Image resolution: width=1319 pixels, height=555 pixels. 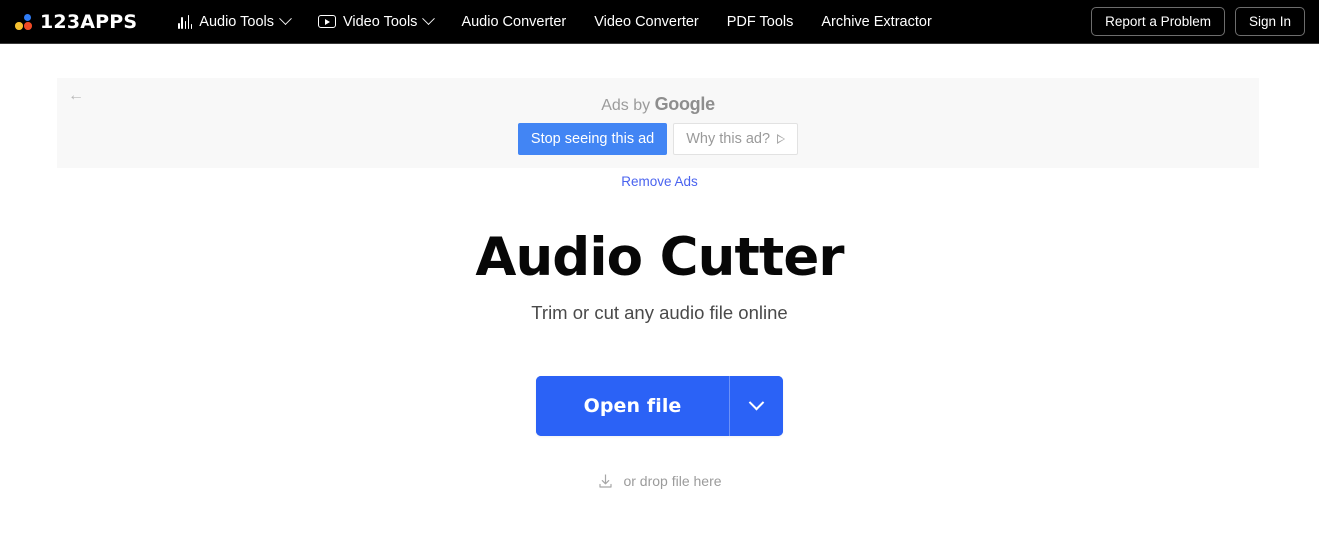 I want to click on nav-item-audio-converter: Audio Converter, so click(x=513, y=22).